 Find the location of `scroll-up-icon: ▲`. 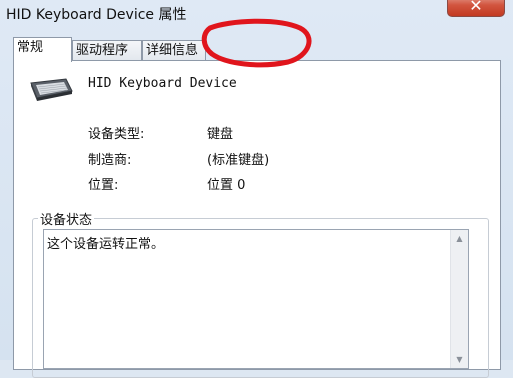

scroll-up-icon: ▲ is located at coordinates (459, 238).